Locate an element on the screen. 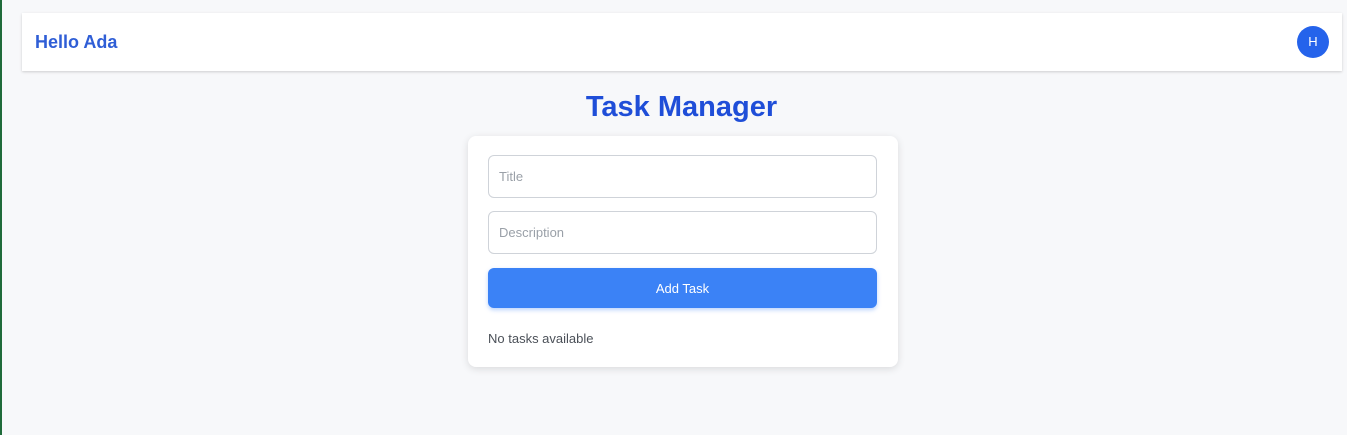 The height and width of the screenshot is (435, 1347). page-title: Task Manager is located at coordinates (681, 107).